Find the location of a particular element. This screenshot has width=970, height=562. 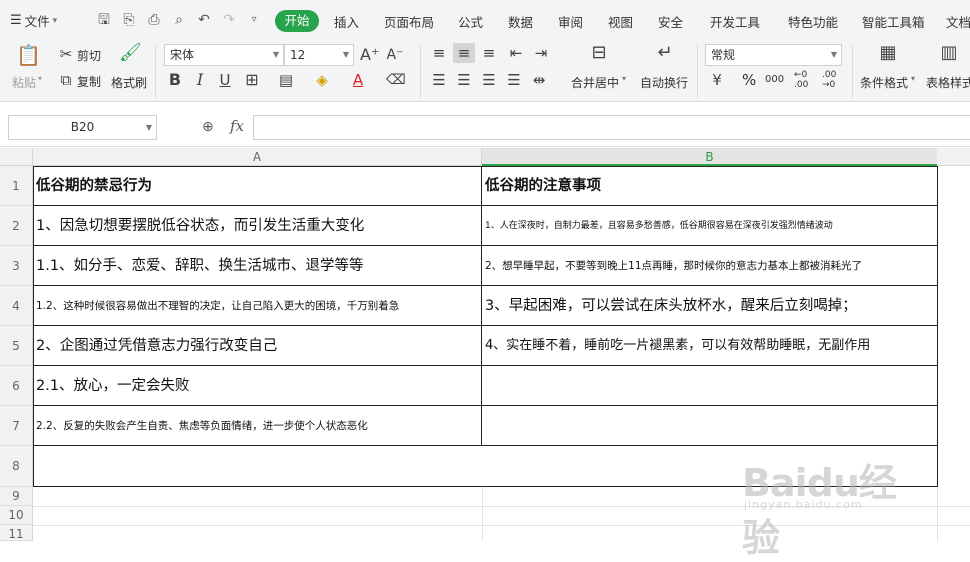

cell-style-icon: ▤ is located at coordinates (286, 80).